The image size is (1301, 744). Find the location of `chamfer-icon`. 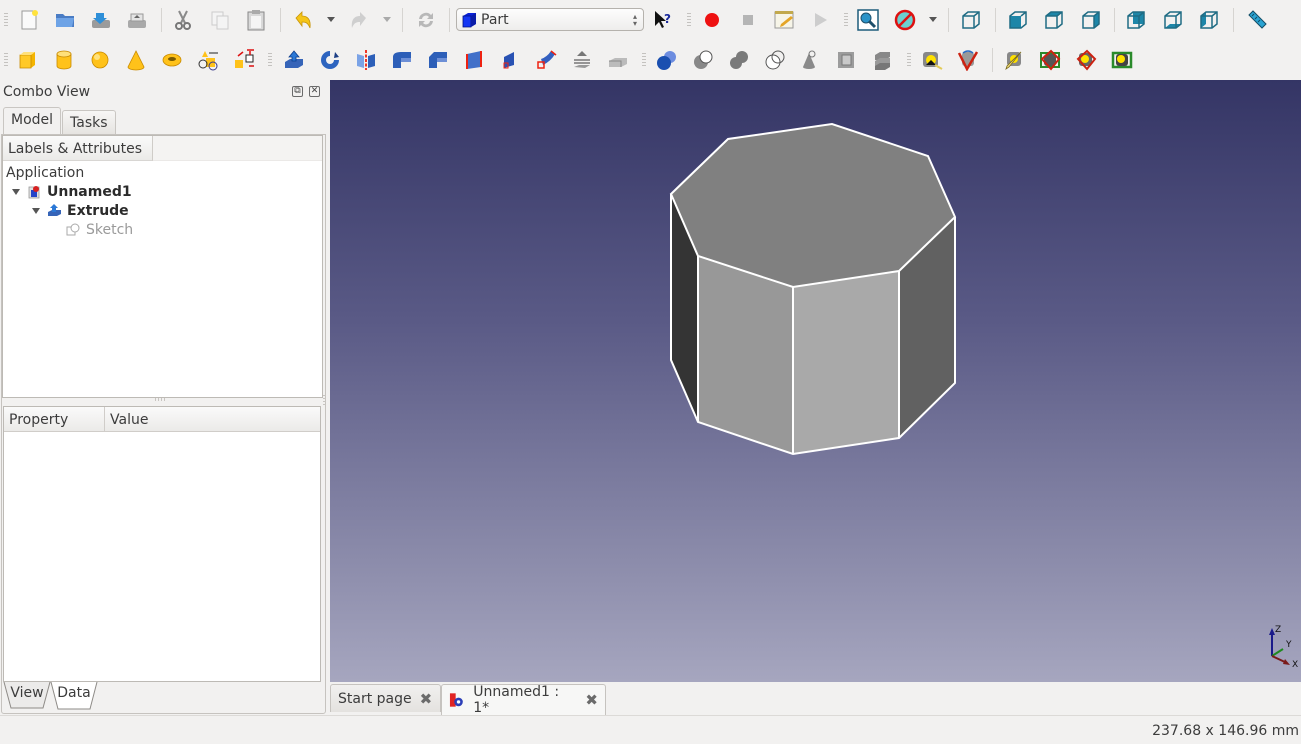

chamfer-icon is located at coordinates (438, 60).